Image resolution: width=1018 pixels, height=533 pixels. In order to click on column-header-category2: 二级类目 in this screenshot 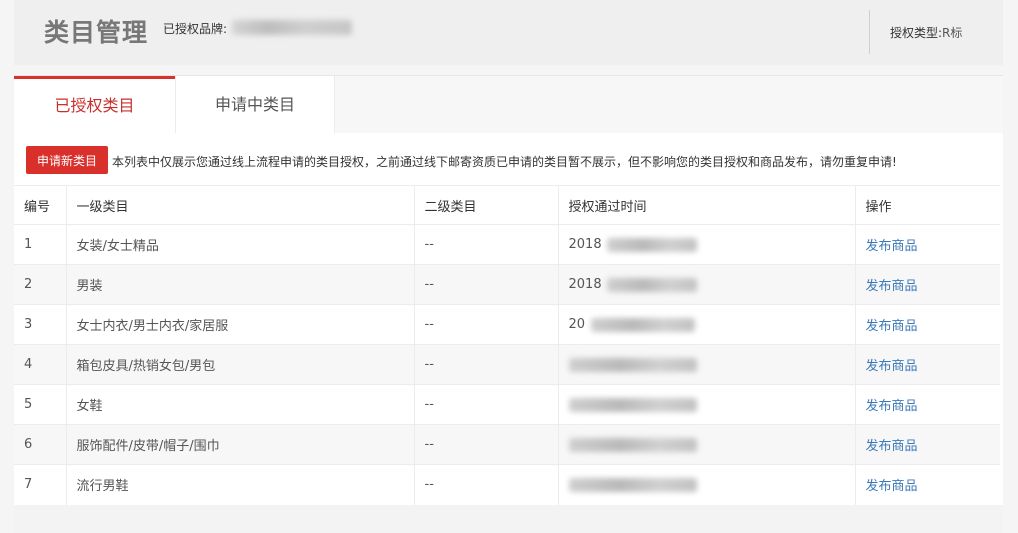, I will do `click(485, 205)`.